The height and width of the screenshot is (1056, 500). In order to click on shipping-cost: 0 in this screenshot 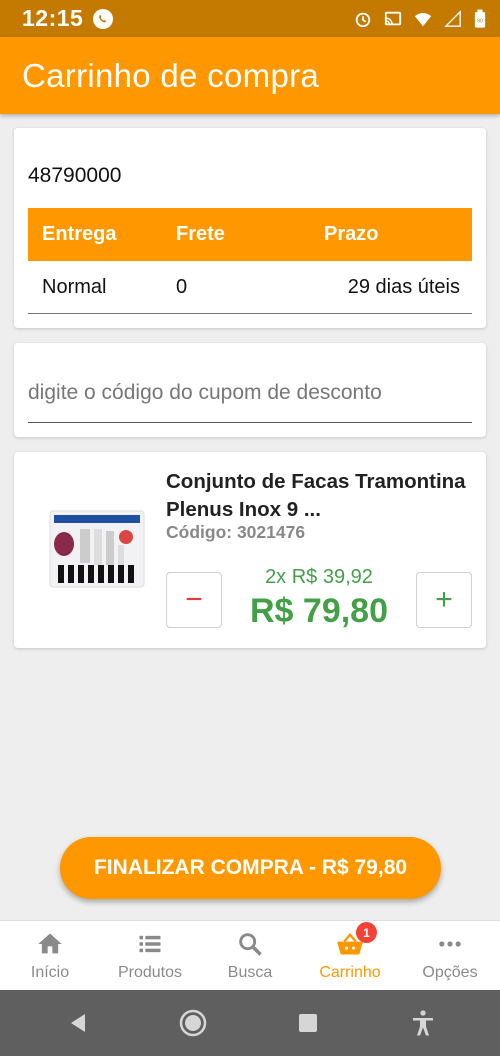, I will do `click(182, 286)`.